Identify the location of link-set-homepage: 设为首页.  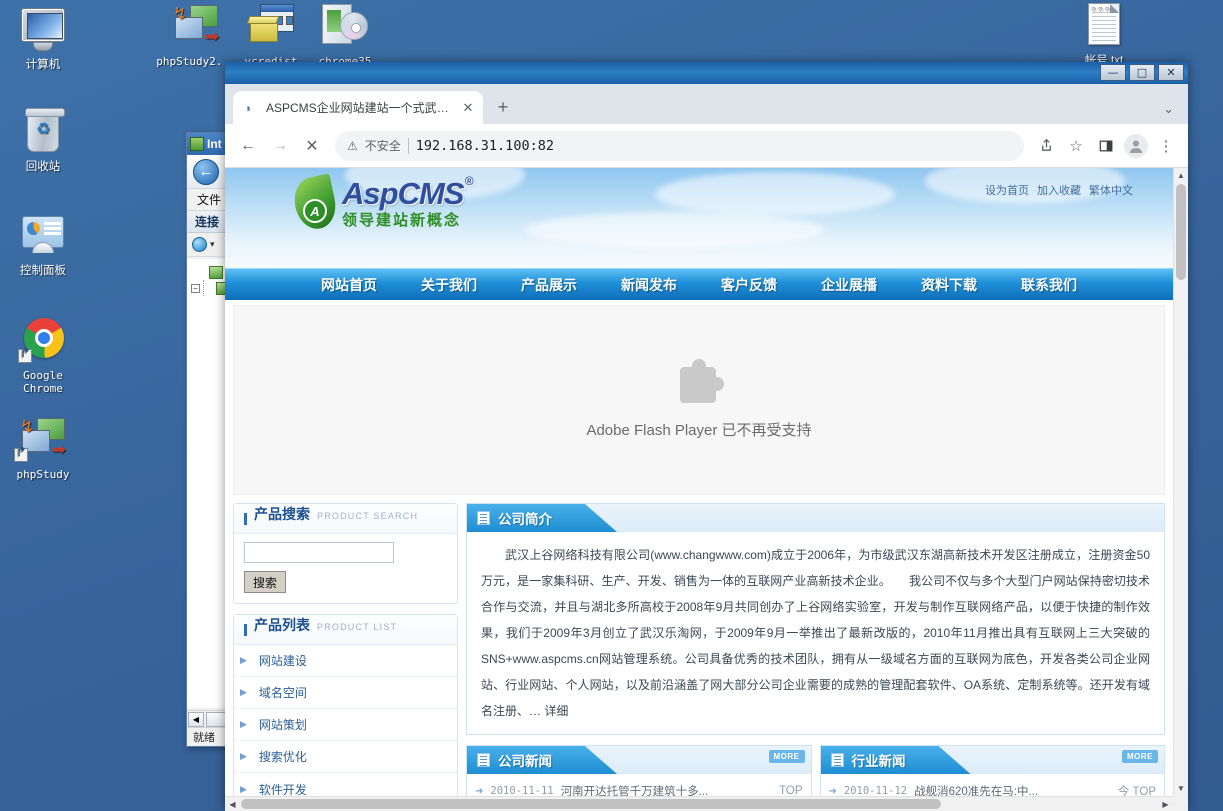
(1007, 190).